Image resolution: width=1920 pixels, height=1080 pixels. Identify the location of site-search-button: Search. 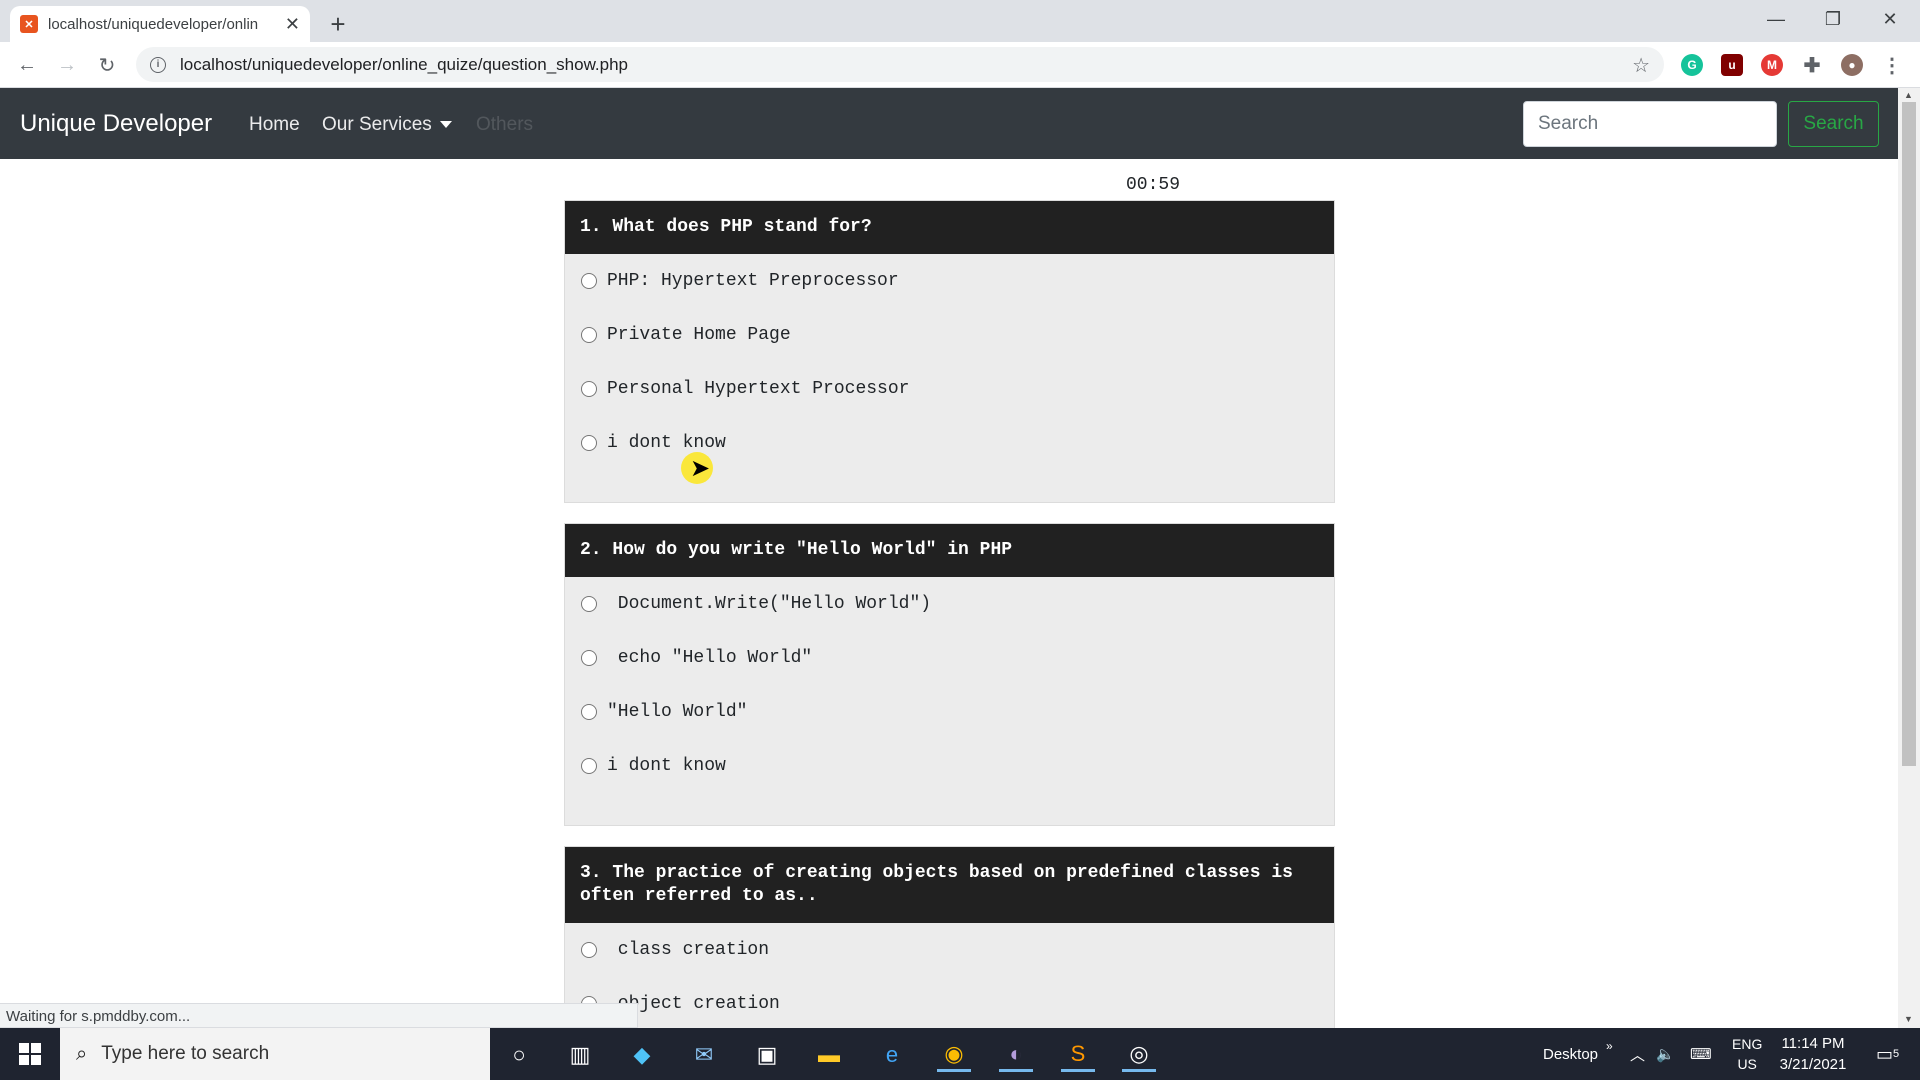
(1833, 124).